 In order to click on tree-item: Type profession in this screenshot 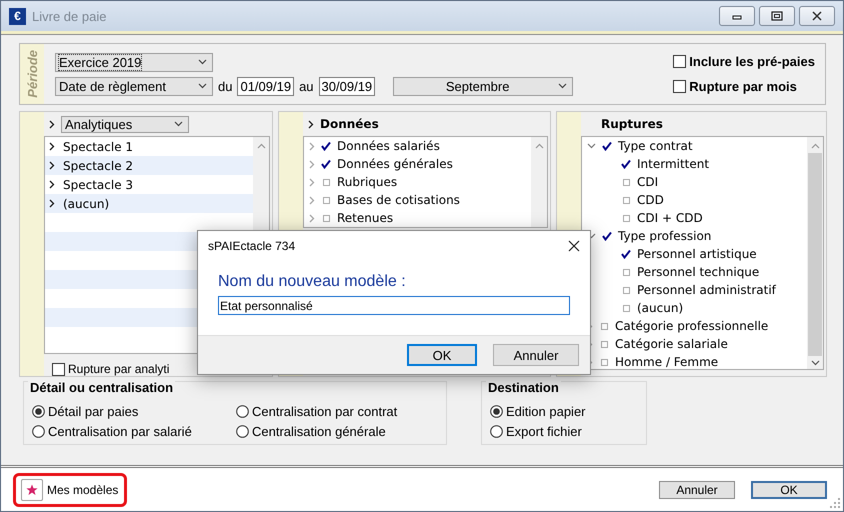, I will do `click(694, 236)`.